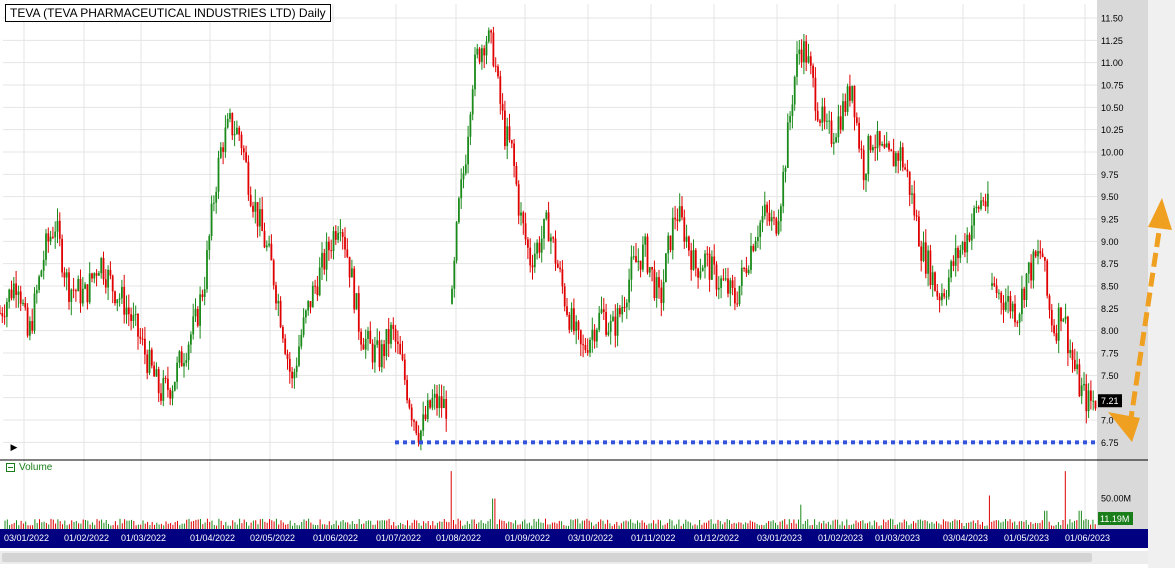  Describe the element at coordinates (1114, 519) in the screenshot. I see `current-volume-label: 11.19M` at that location.